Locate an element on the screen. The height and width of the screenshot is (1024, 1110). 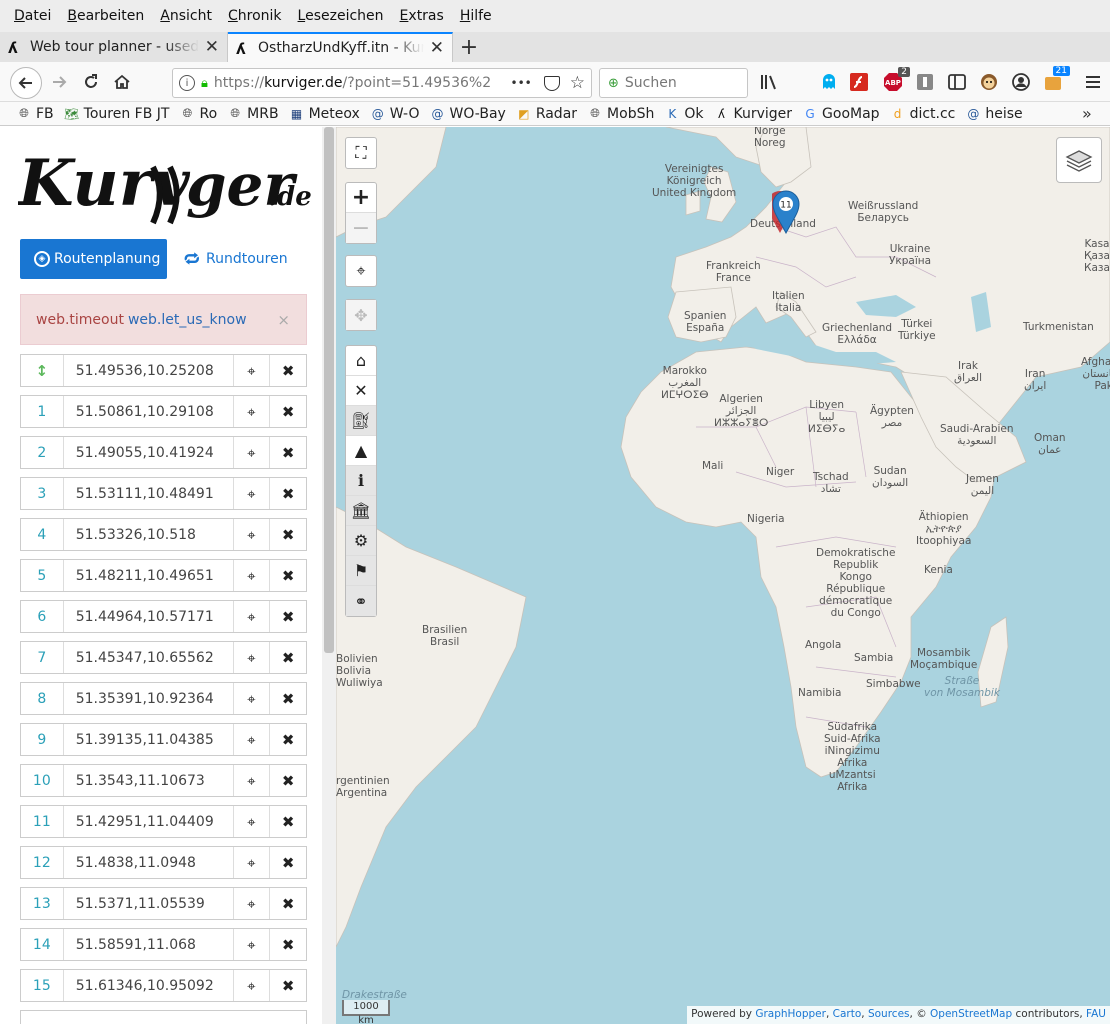
forward-button is located at coordinates (59, 82).